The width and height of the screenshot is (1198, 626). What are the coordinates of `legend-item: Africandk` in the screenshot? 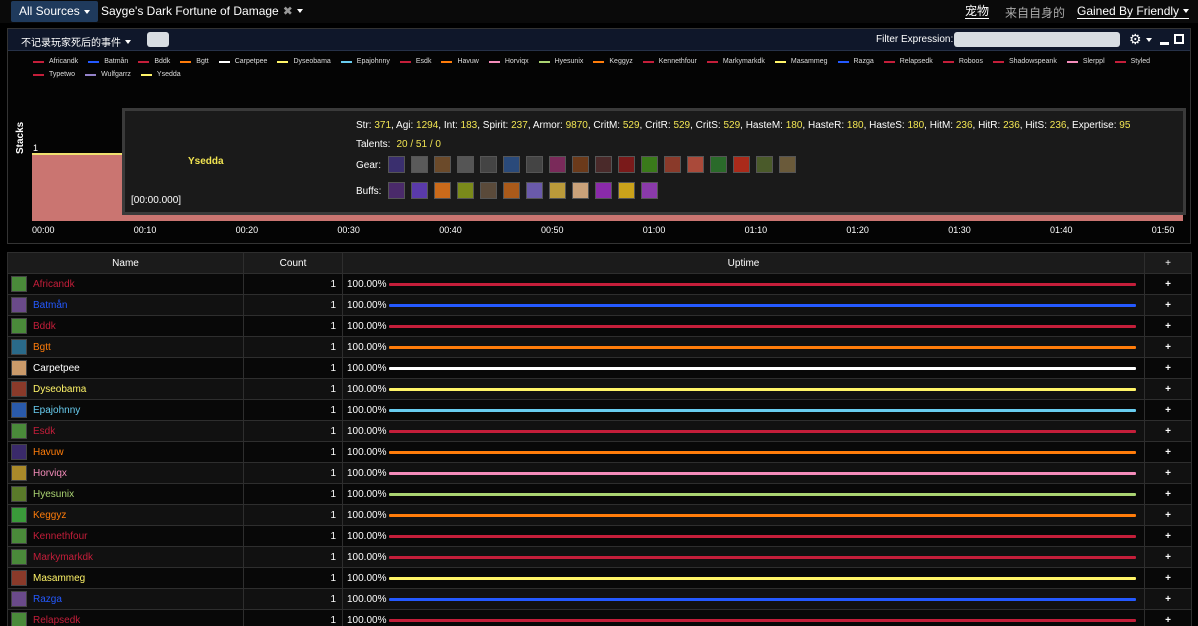 It's located at (55, 61).